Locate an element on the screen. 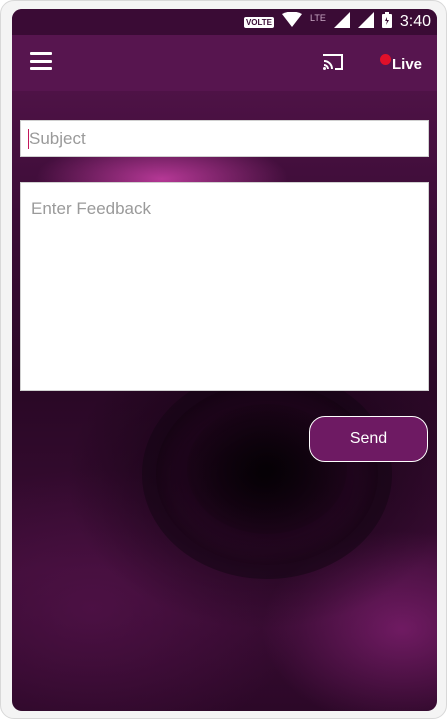 This screenshot has height=719, width=447. clock: 3:40 is located at coordinates (415, 21).